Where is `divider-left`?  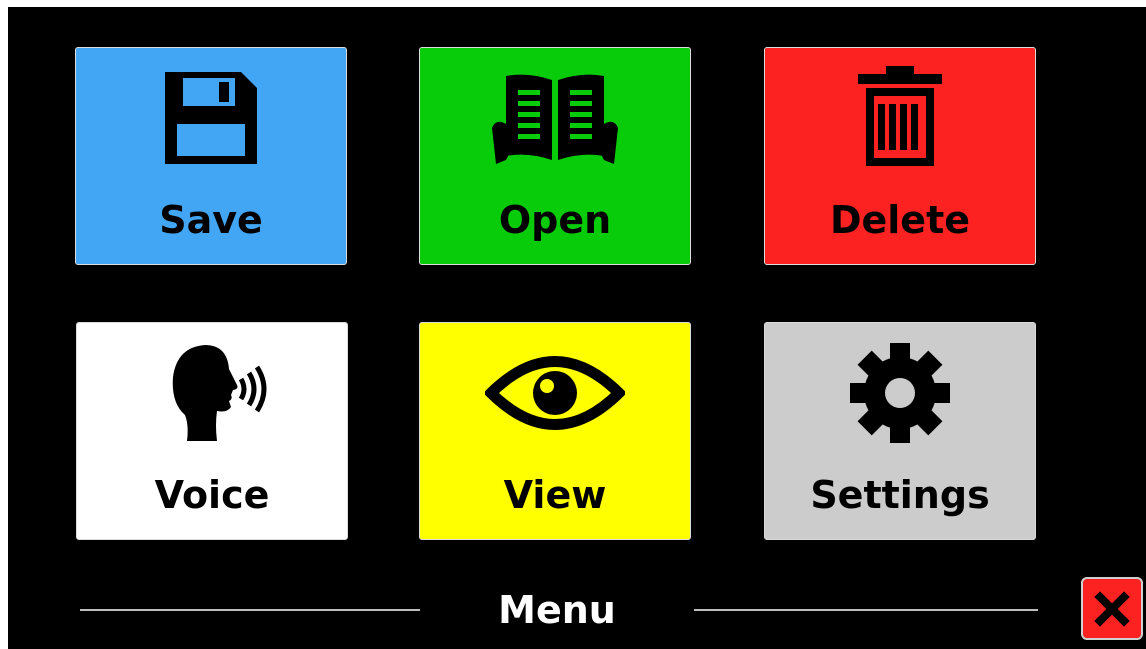 divider-left is located at coordinates (250, 610).